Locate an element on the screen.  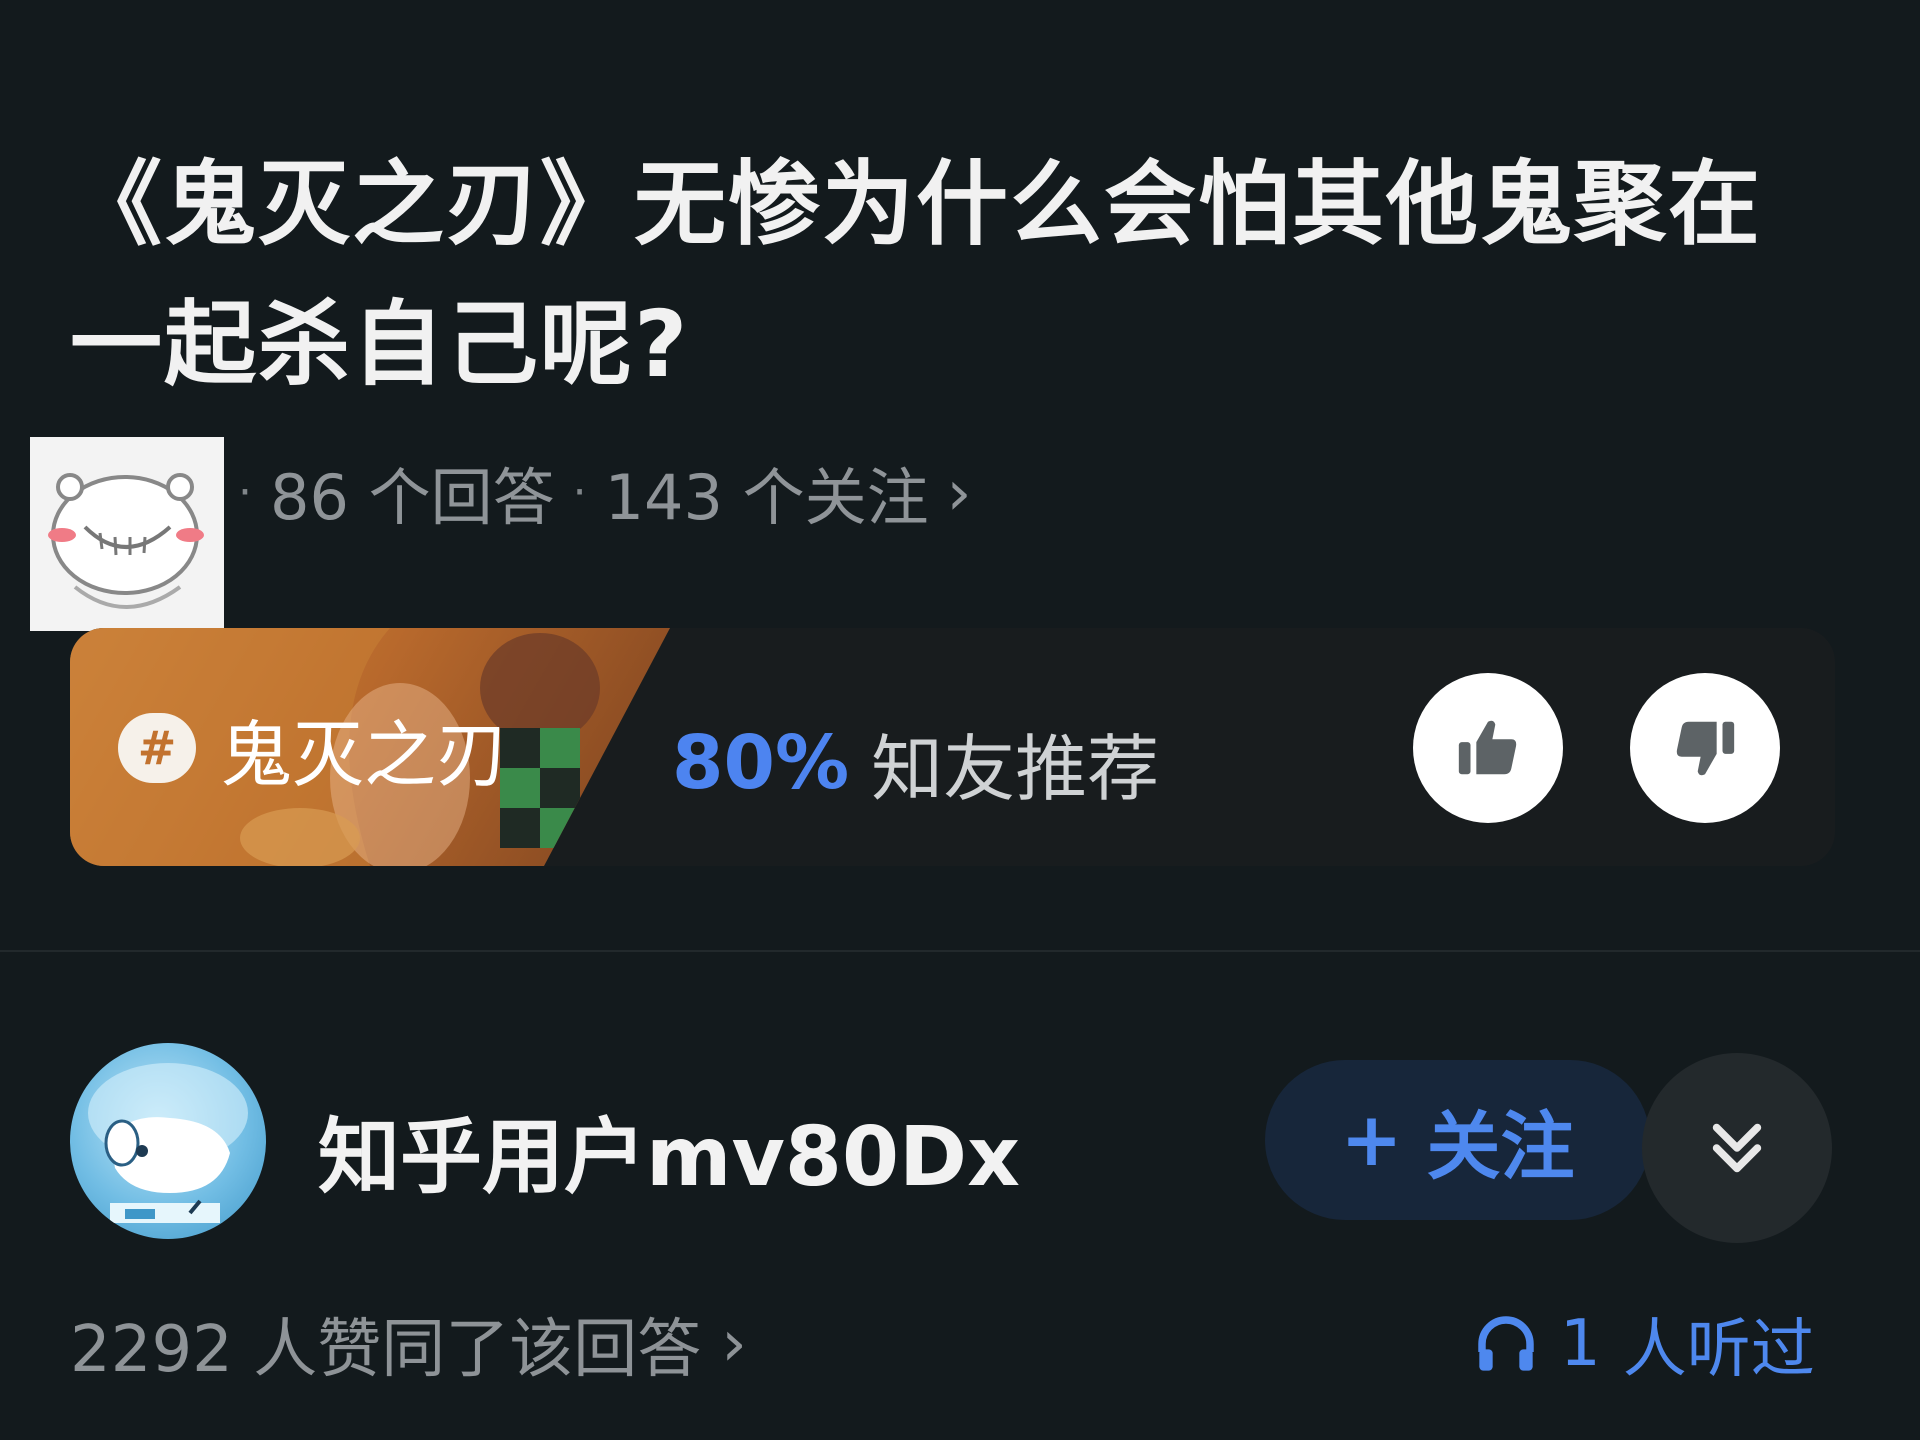
thumbs-down-icon is located at coordinates (1705, 748).